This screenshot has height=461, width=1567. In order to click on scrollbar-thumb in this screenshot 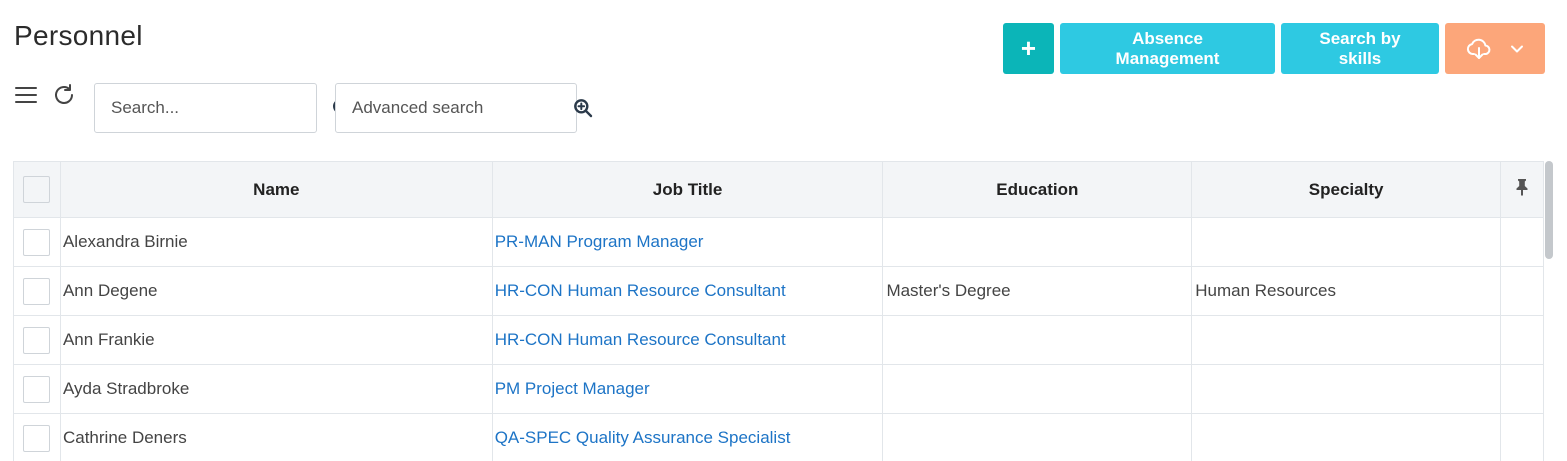, I will do `click(1549, 210)`.